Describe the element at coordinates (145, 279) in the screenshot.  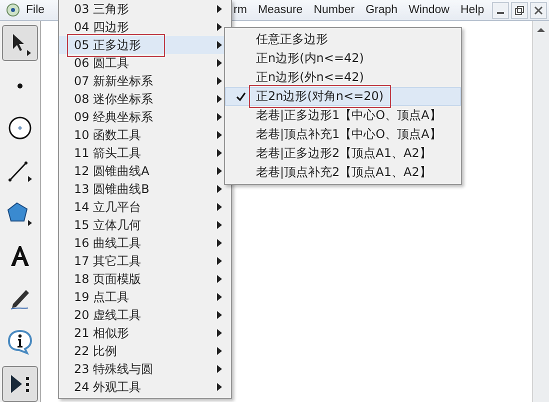
I see `menu-item: 18 页面模版` at that location.